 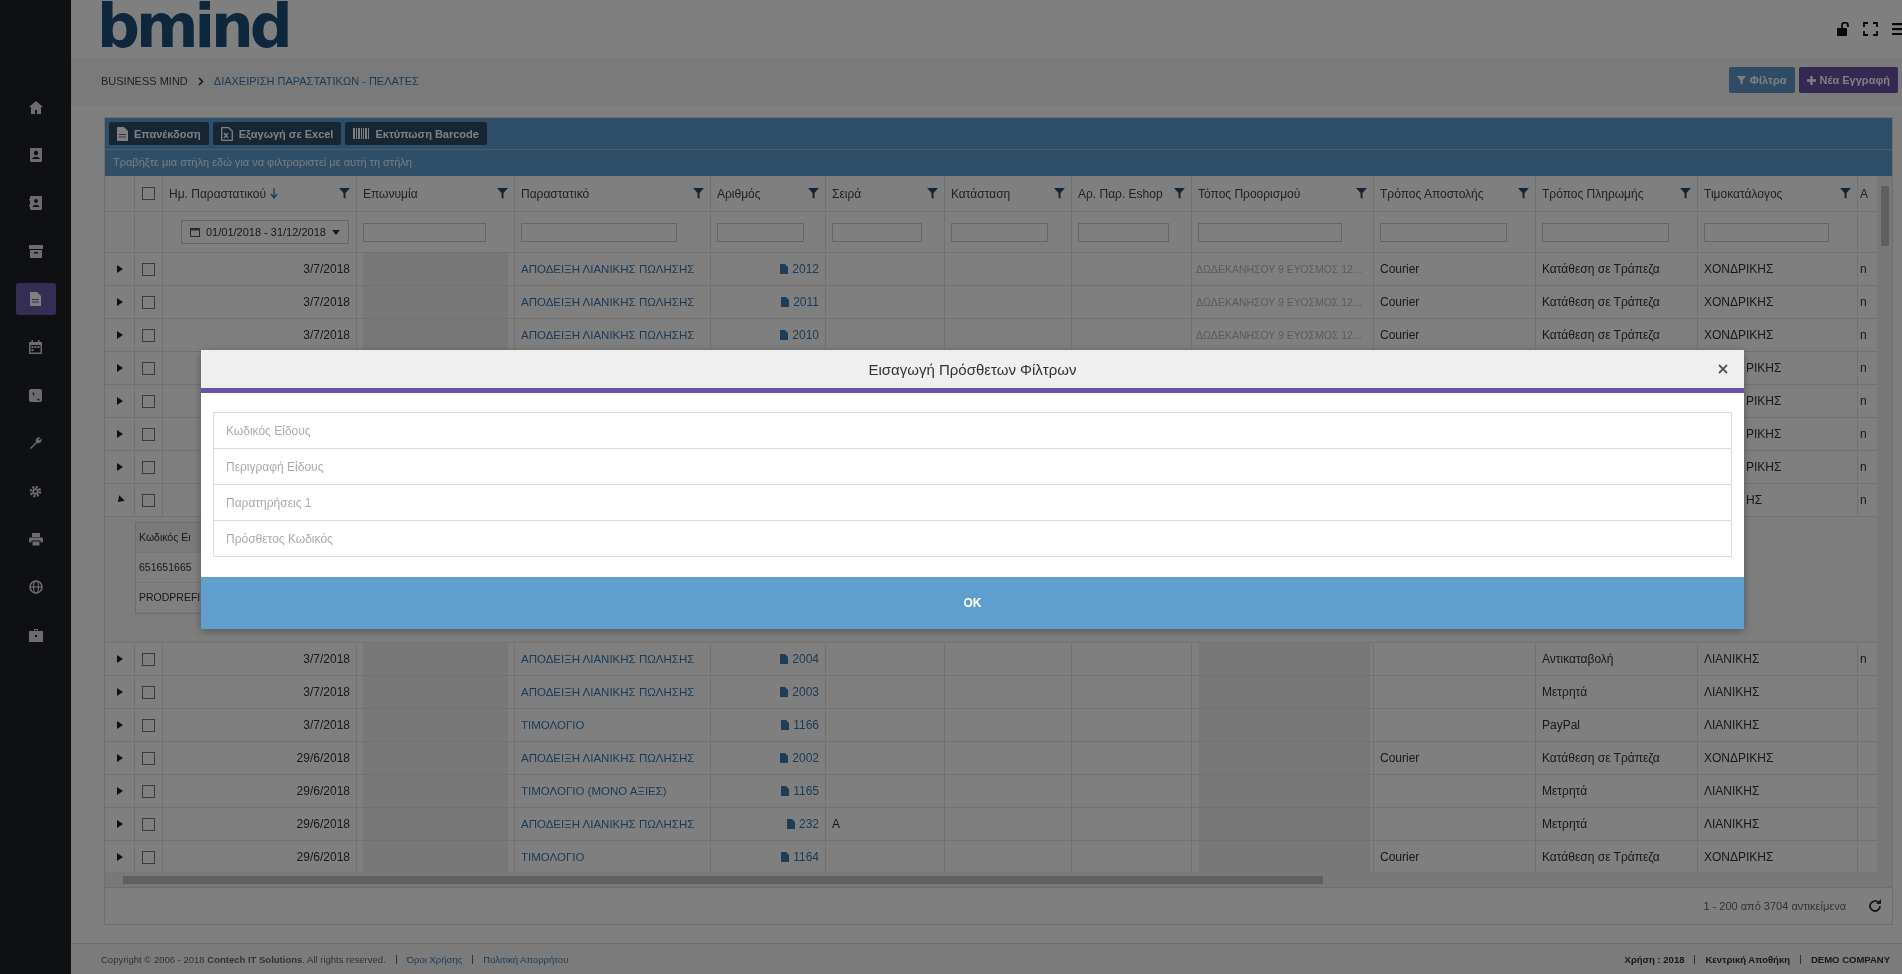 What do you see at coordinates (972, 502) in the screenshot?
I see `input-field: Παρατηρήσεις 1` at bounding box center [972, 502].